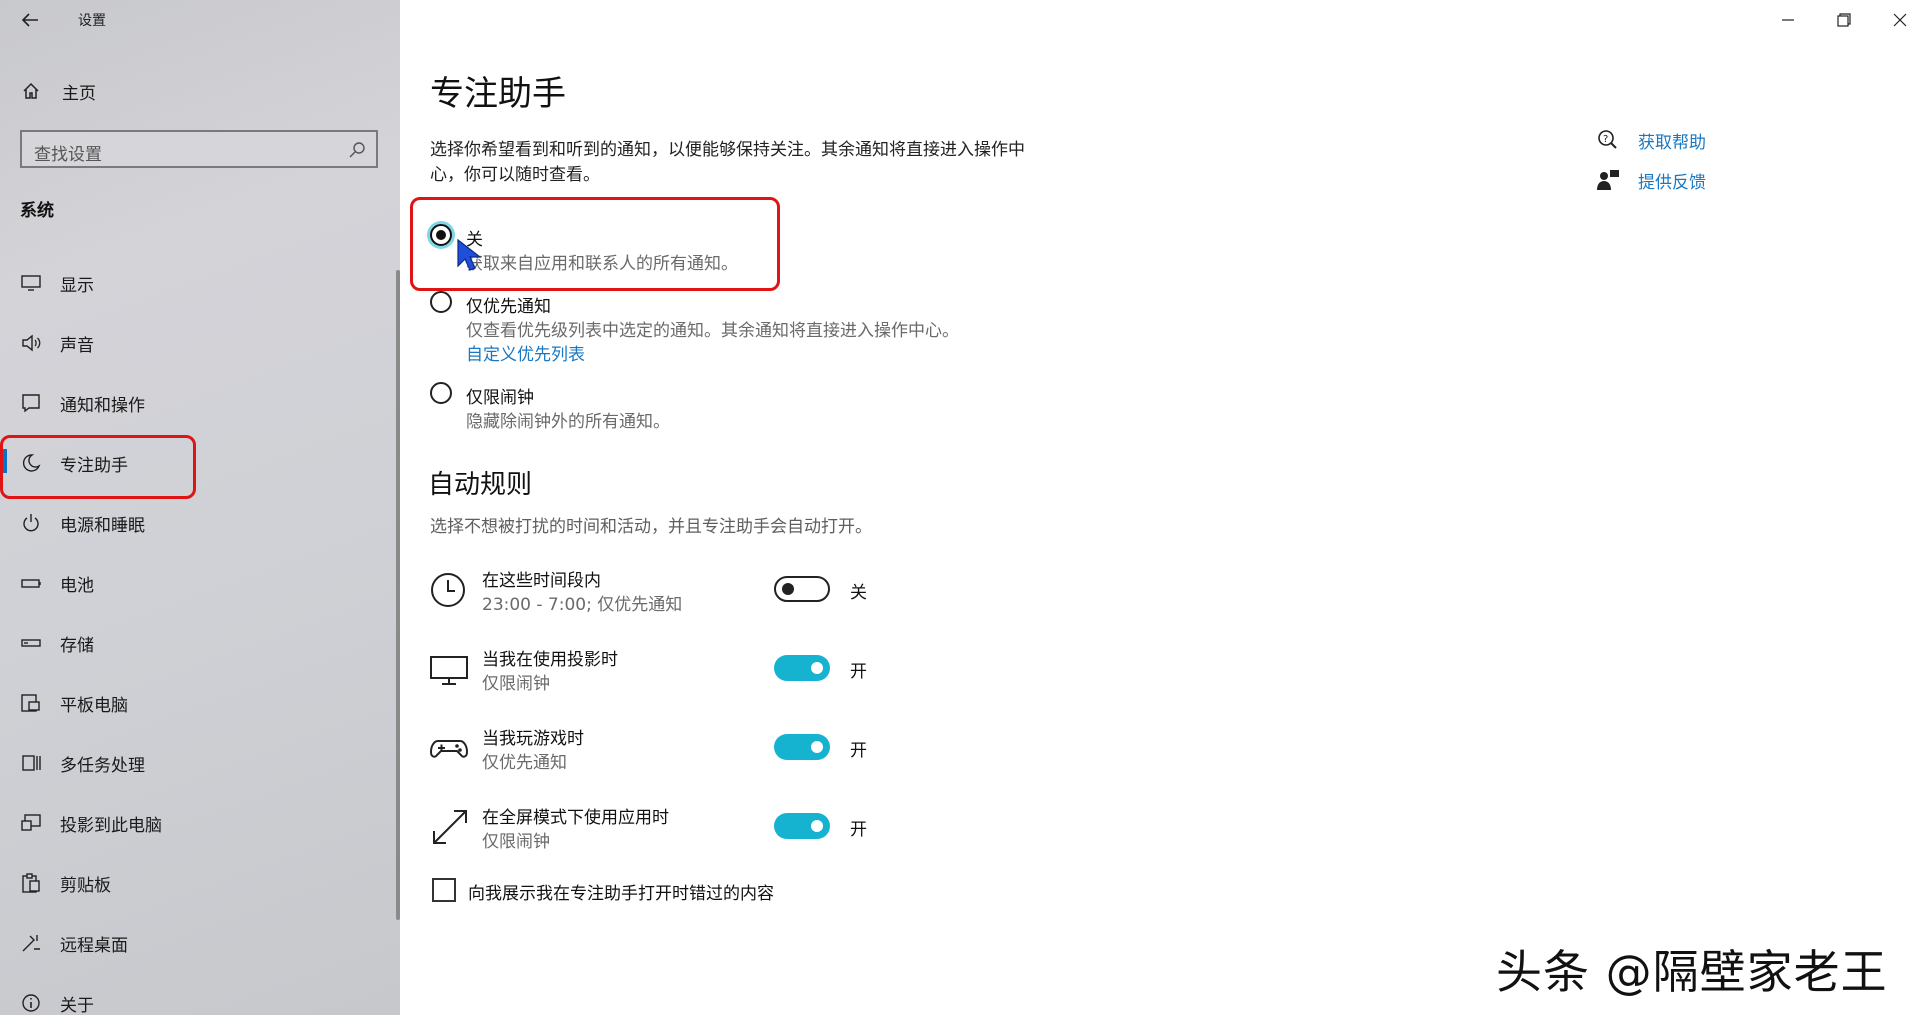  I want to click on info-icon, so click(31, 1003).